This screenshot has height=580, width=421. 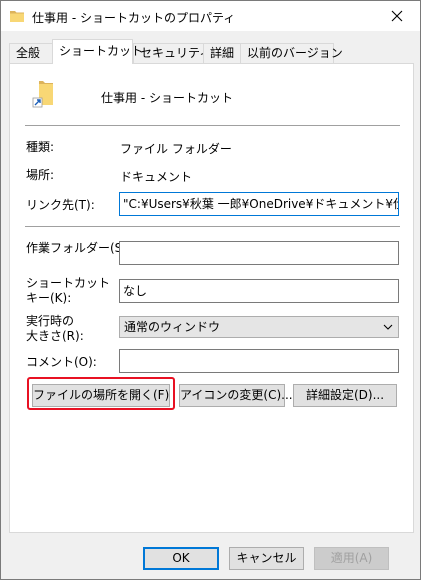 What do you see at coordinates (97, 51) in the screenshot?
I see `tab-shortcut: ショートカット` at bounding box center [97, 51].